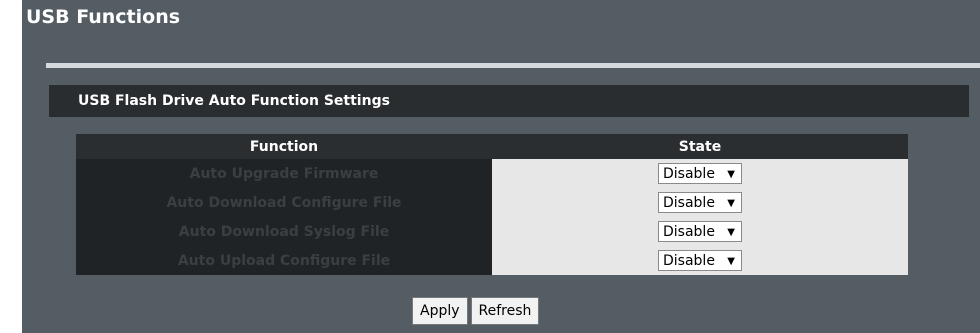 This screenshot has height=333, width=980. Describe the element at coordinates (440, 311) in the screenshot. I see `apply-button: Apply` at that location.